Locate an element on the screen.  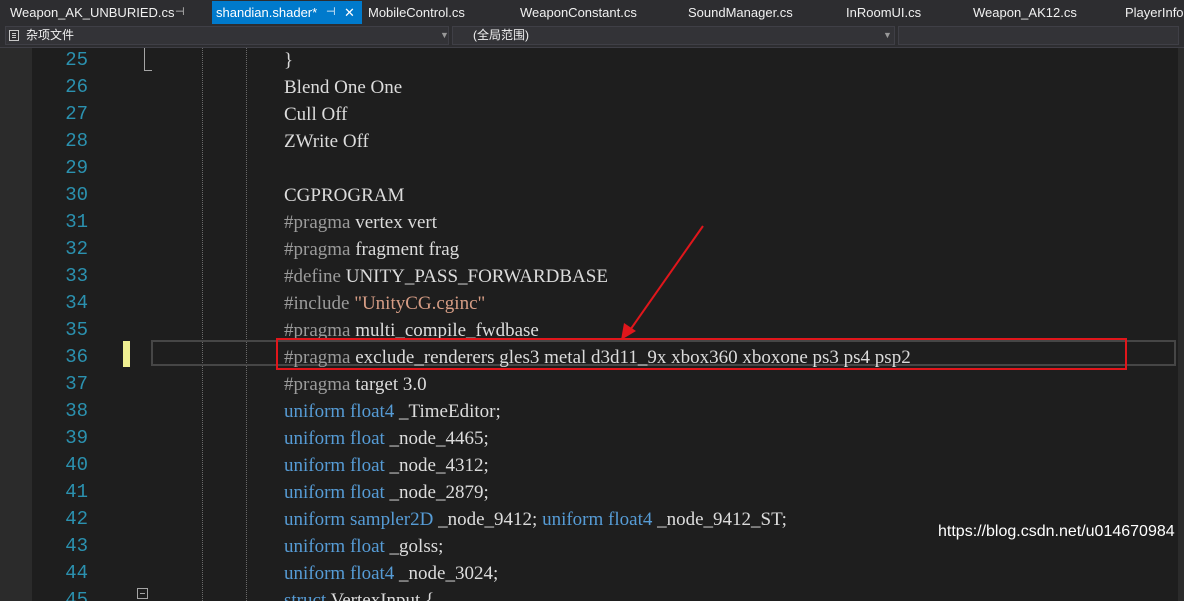
watermark-text: https://blog.csdn.net/u014670984 is located at coordinates (1056, 531).